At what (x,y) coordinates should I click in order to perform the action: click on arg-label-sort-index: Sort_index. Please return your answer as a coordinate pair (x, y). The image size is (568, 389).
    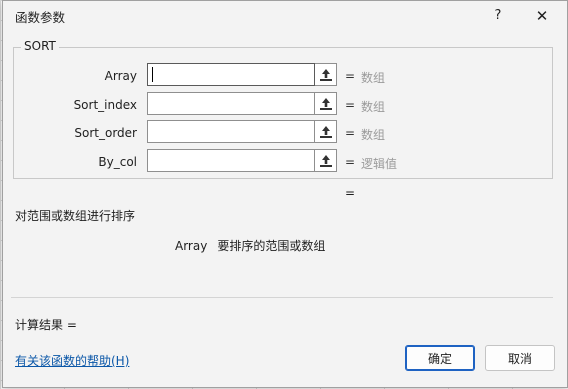
    Looking at the image, I should click on (105, 105).